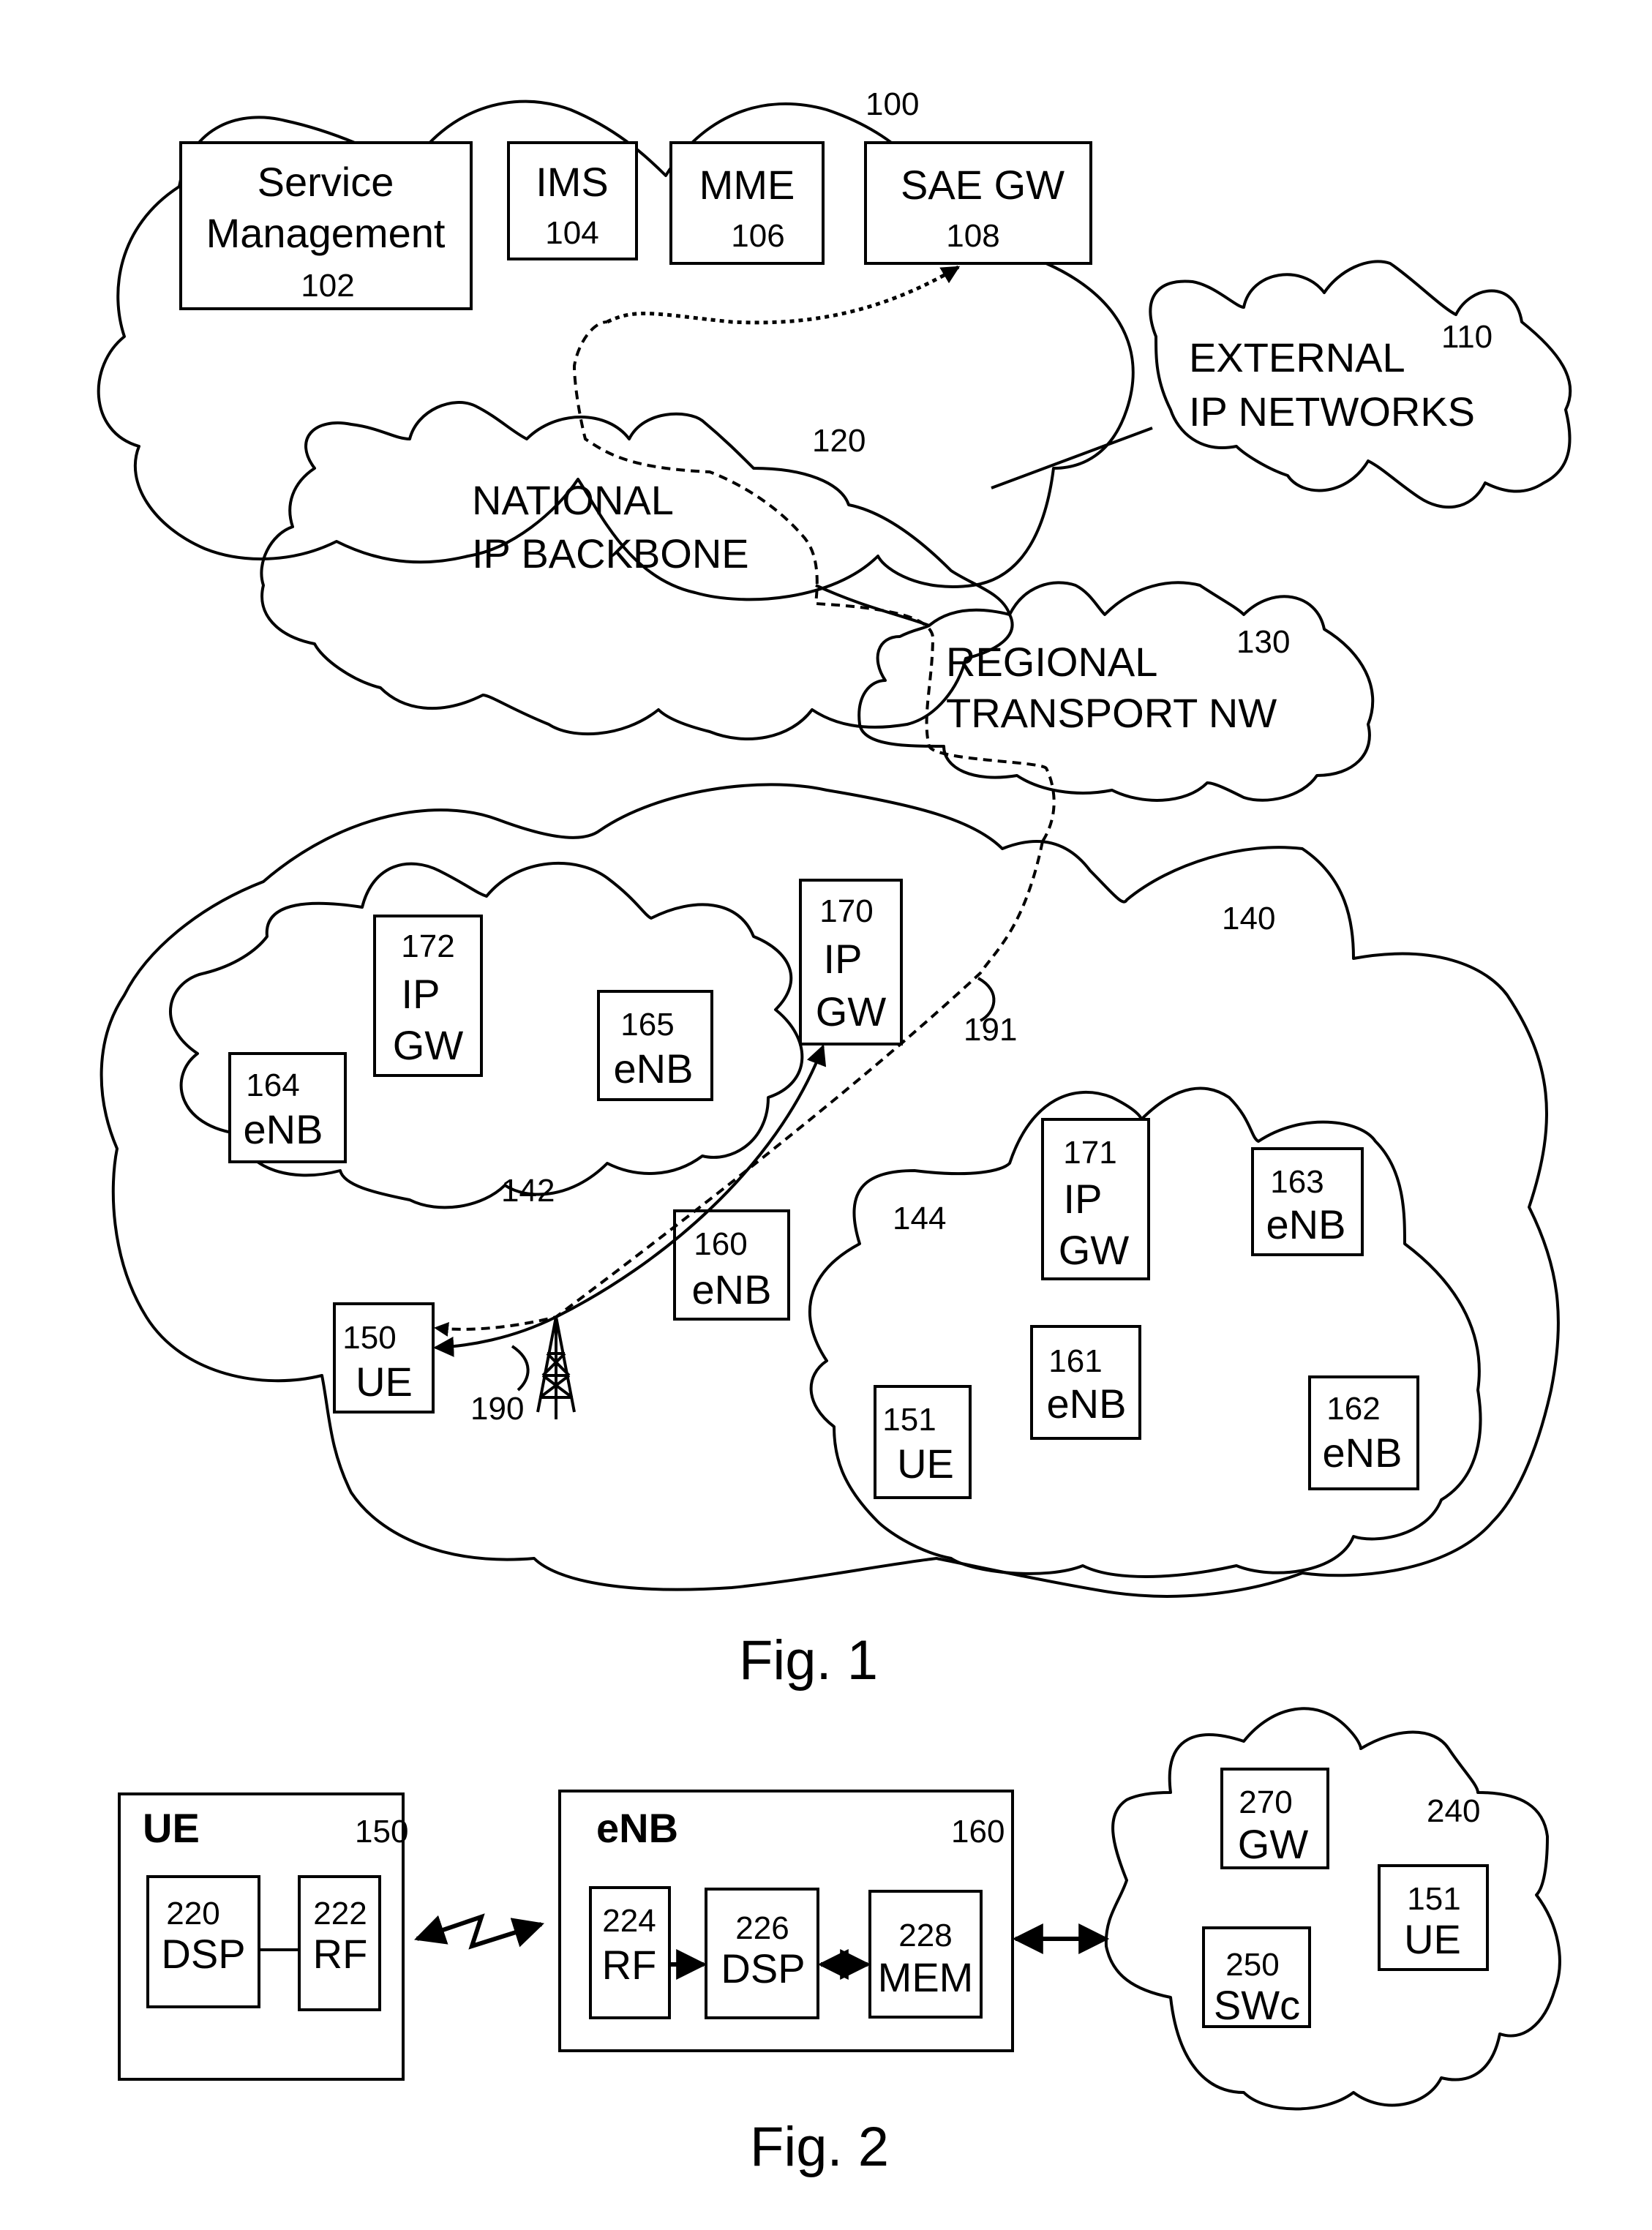  What do you see at coordinates (1353, 1409) in the screenshot?
I see `ref-162: 162` at bounding box center [1353, 1409].